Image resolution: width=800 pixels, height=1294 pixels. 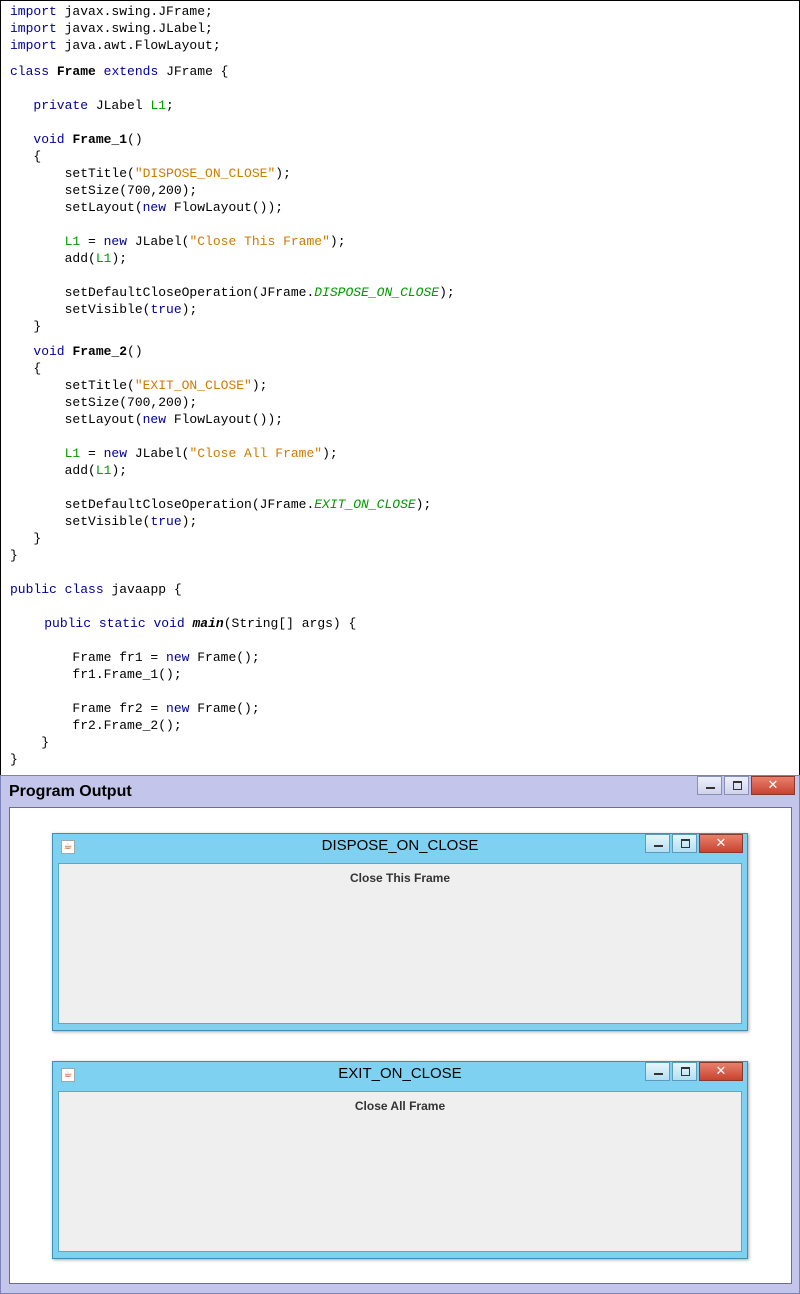 What do you see at coordinates (224, 708) in the screenshot?
I see `code-token: Frame();` at bounding box center [224, 708].